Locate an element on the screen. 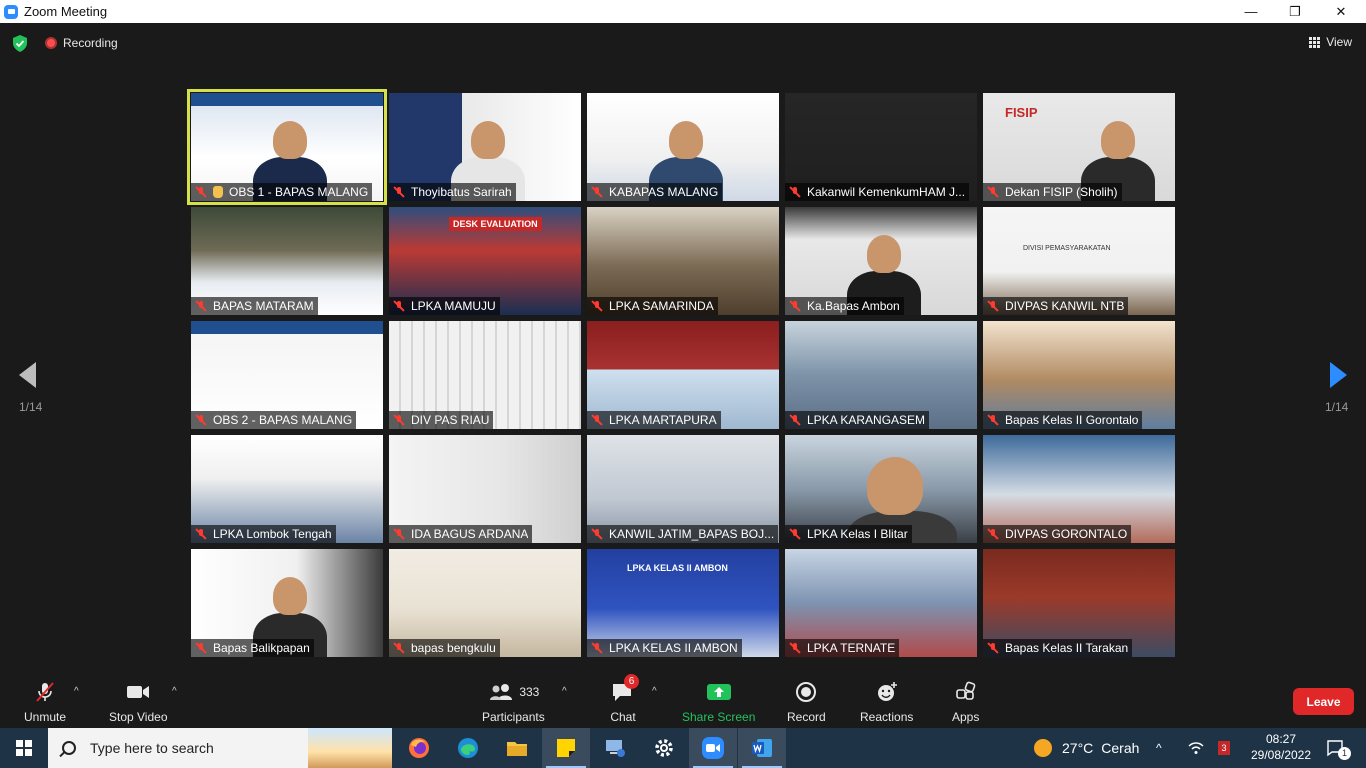 This screenshot has width=1366, height=768. taskbar-settings is located at coordinates (664, 748).